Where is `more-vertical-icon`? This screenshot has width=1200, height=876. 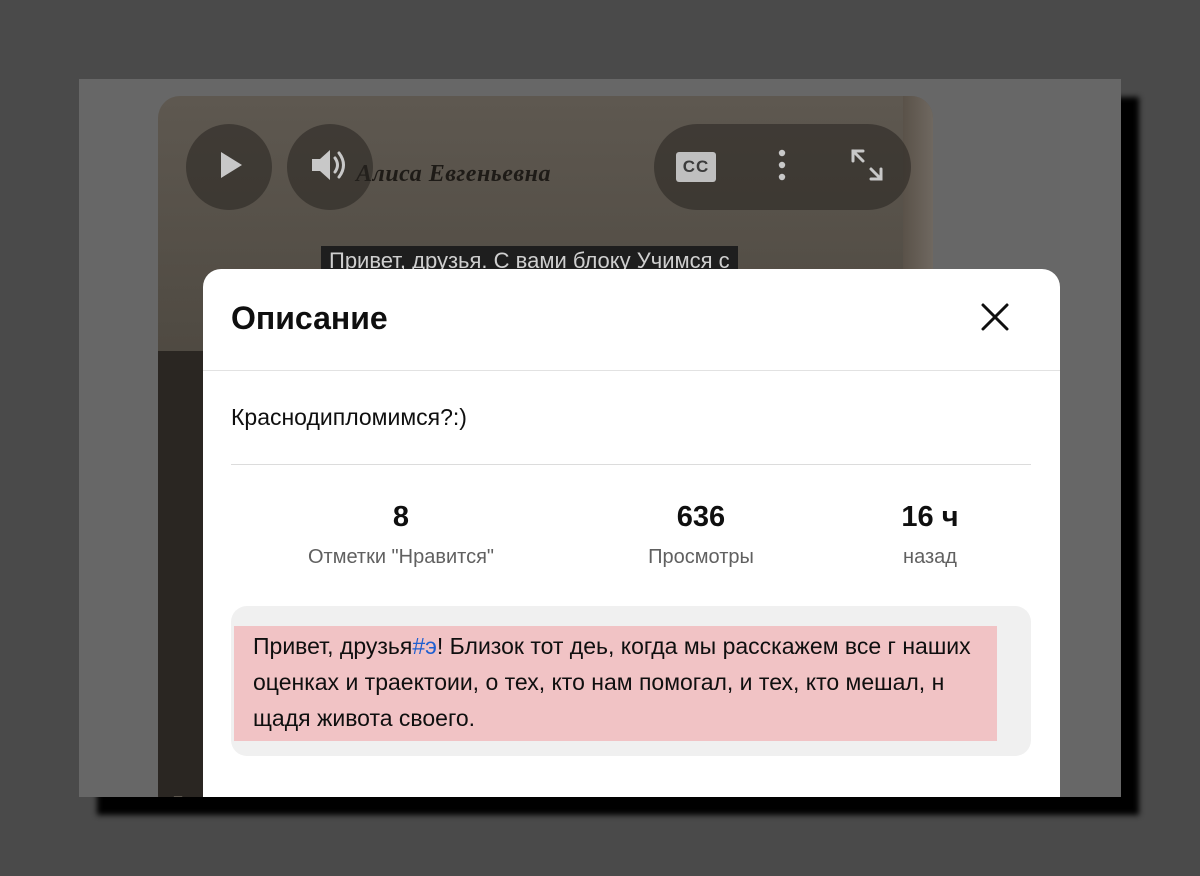
more-vertical-icon is located at coordinates (782, 167).